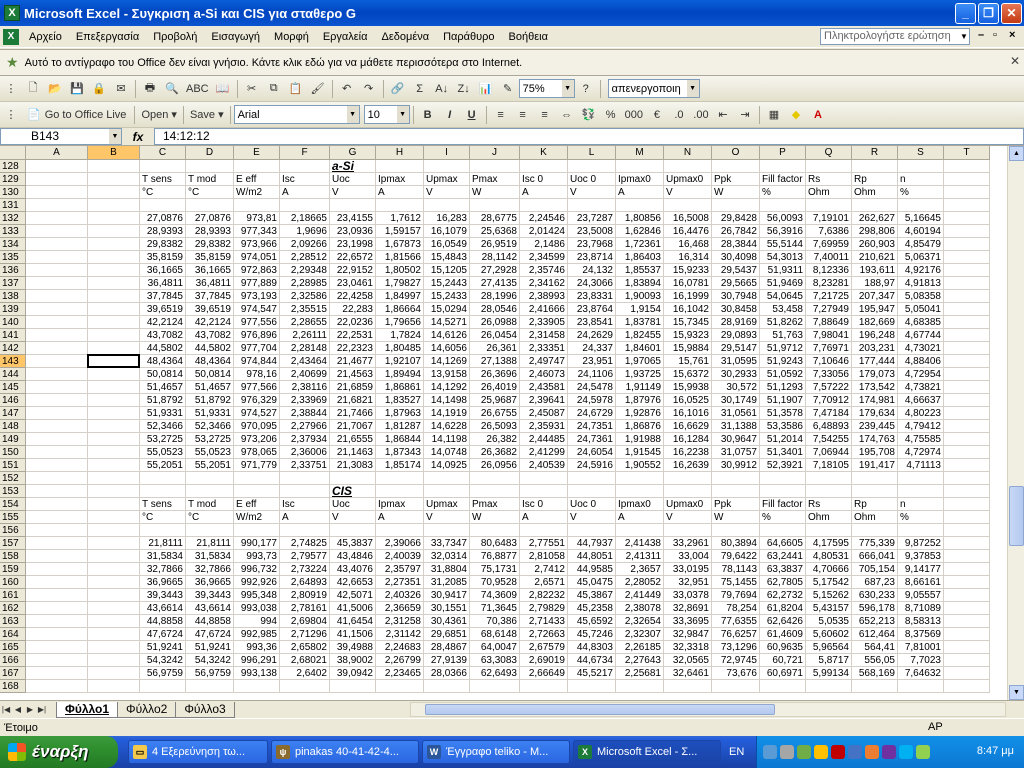  What do you see at coordinates (210, 218) in the screenshot?
I see `data-cell: 27,0876` at bounding box center [210, 218].